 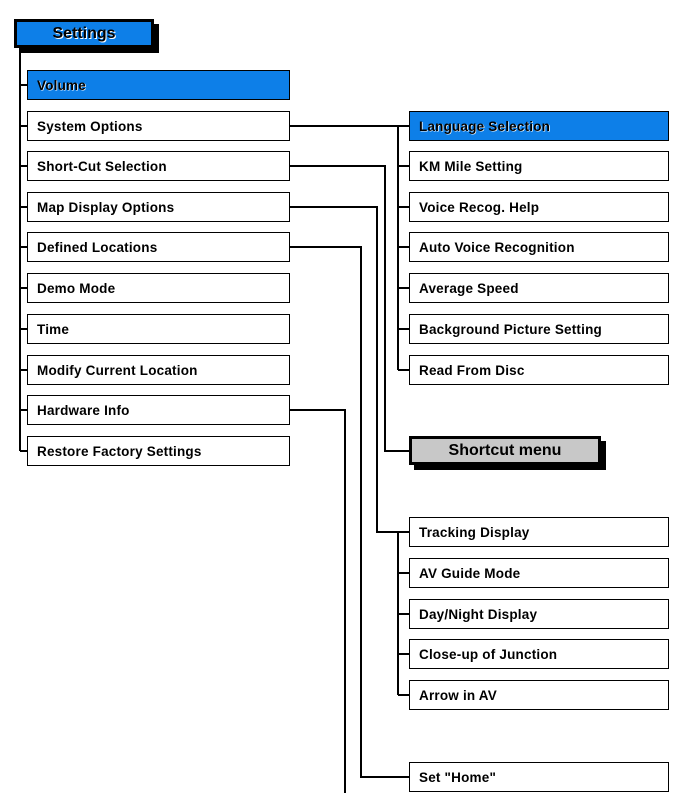 I want to click on shortcut-menu-heading-label: Shortcut menu, so click(x=505, y=450).